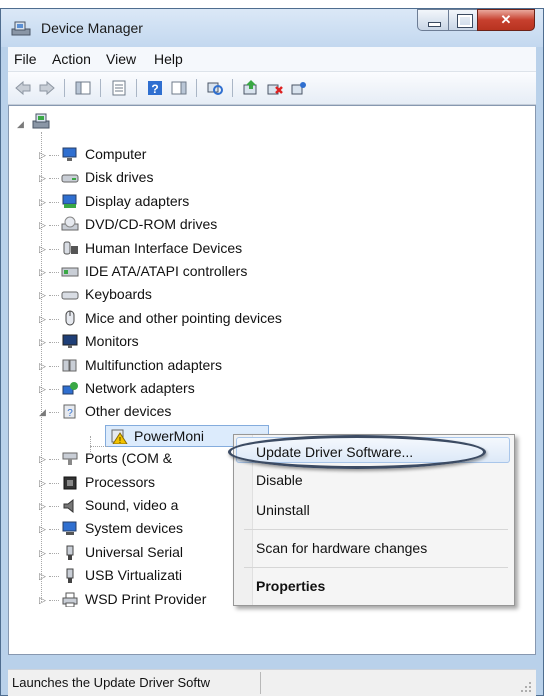  Describe the element at coordinates (134, 551) in the screenshot. I see `tree-item-label: Universal Serial` at that location.